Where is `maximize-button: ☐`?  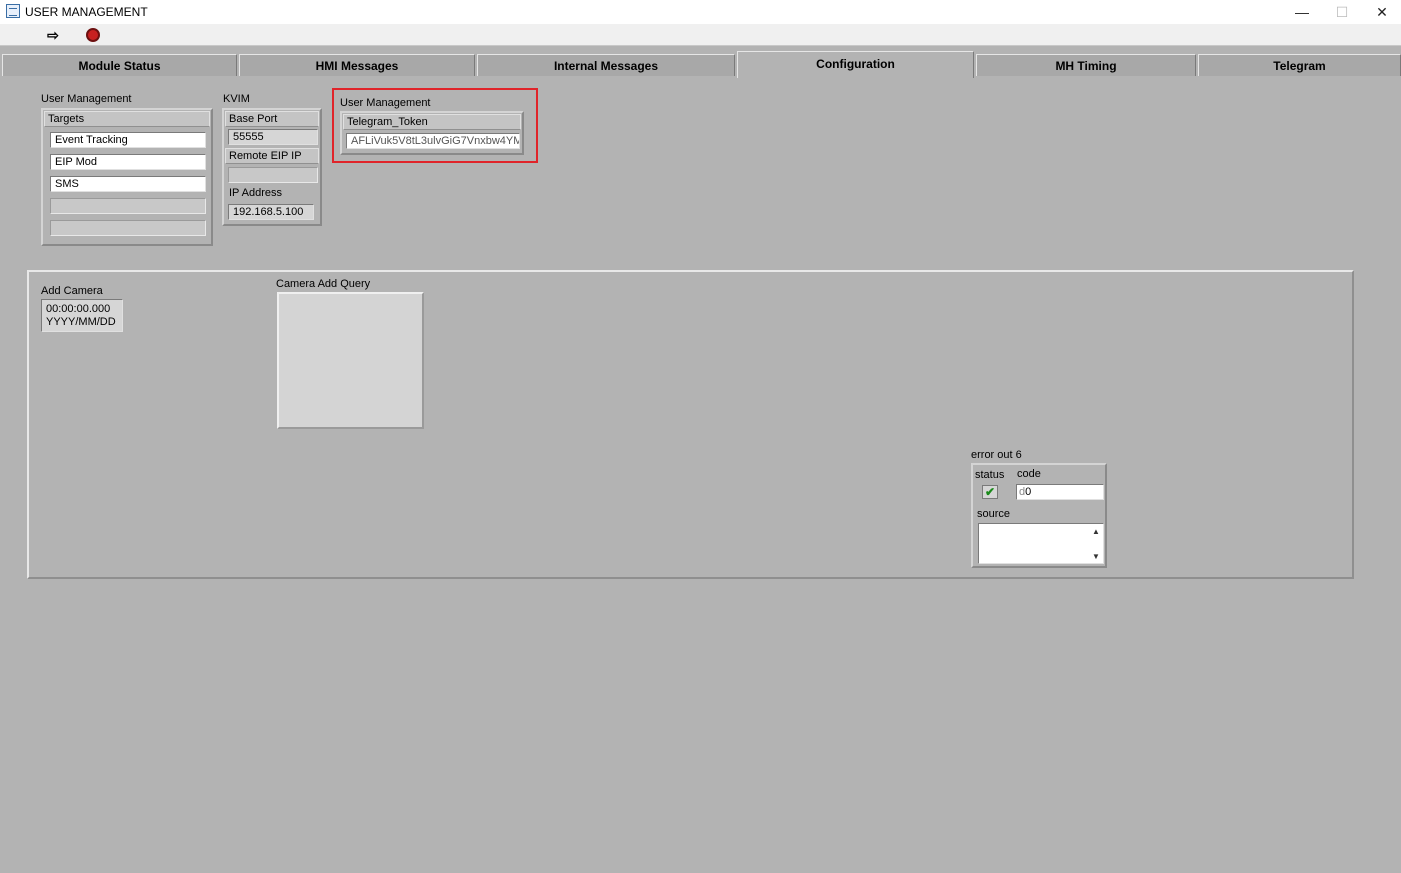 maximize-button: ☐ is located at coordinates (1342, 12).